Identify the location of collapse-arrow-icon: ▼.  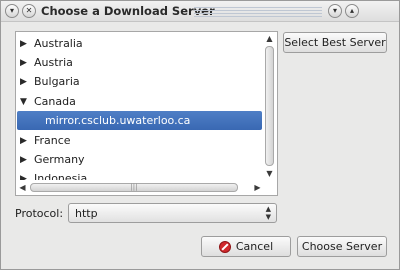
(23, 102).